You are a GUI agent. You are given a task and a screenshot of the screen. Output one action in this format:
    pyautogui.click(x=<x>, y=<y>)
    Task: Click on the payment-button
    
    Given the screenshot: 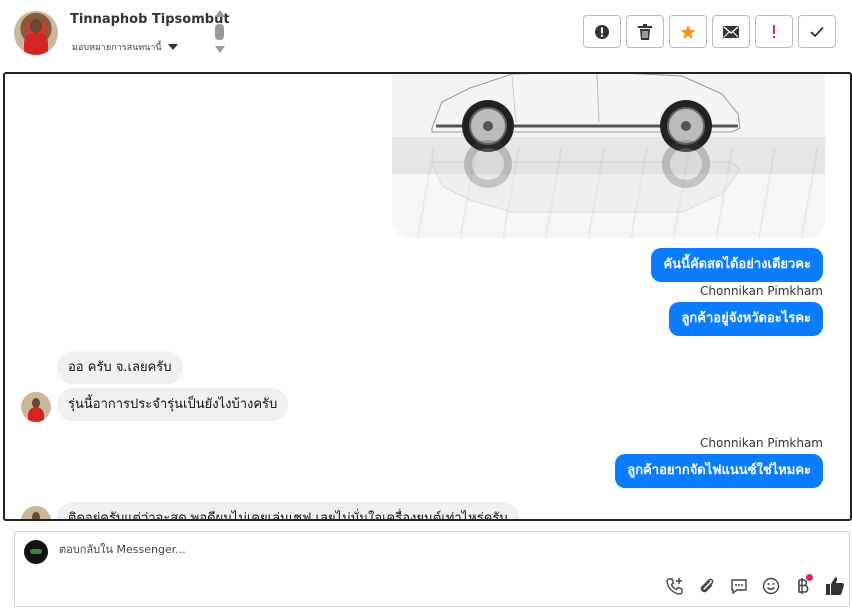 What is the action you would take?
    pyautogui.click(x=803, y=586)
    